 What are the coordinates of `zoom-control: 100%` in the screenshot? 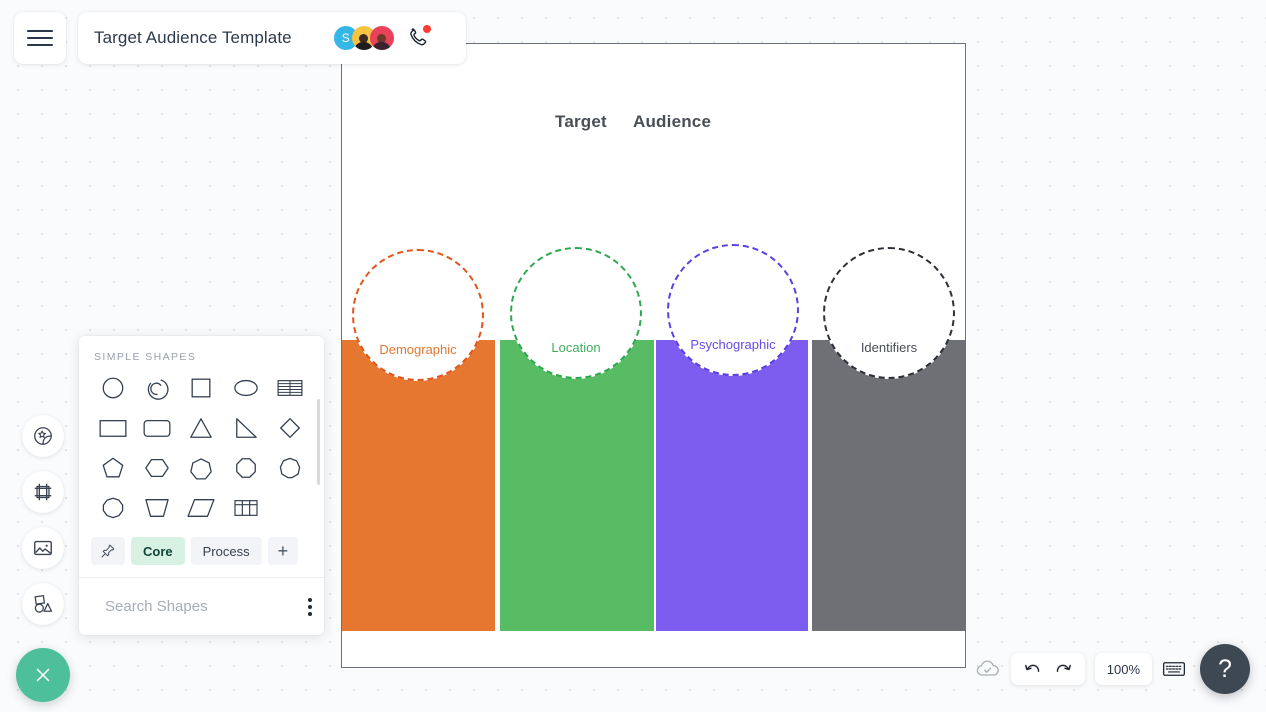 It's located at (1123, 669).